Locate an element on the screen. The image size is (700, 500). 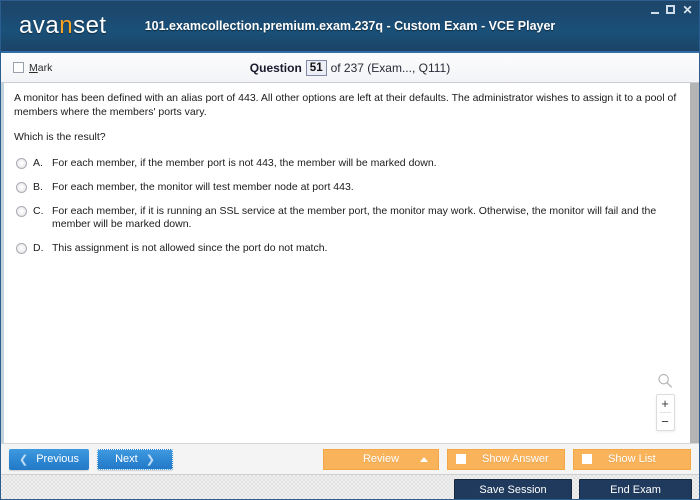
chevron-right-icon: ❯ is located at coordinates (150, 459).